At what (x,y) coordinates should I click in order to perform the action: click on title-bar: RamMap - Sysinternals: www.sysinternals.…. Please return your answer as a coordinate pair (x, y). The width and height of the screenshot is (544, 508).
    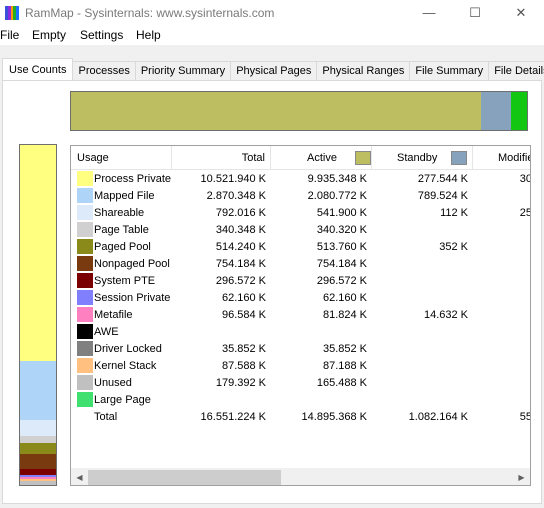
    Looking at the image, I should click on (272, 12).